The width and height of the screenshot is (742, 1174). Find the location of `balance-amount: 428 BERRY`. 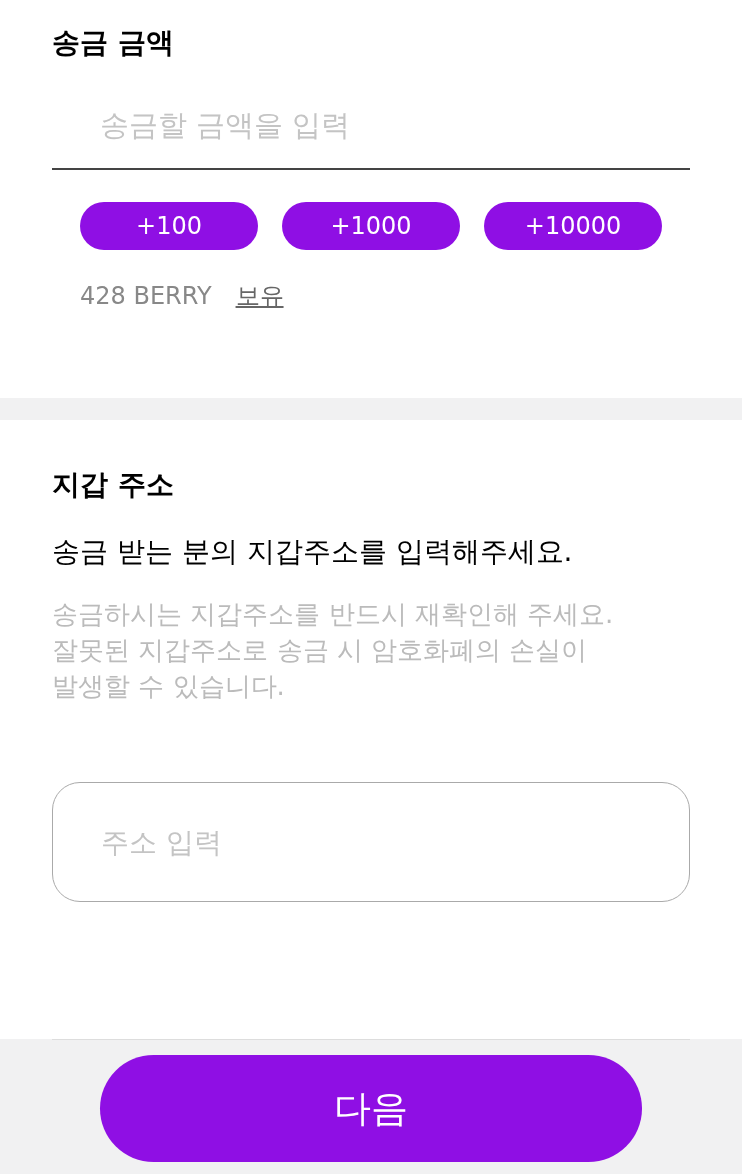

balance-amount: 428 BERRY is located at coordinates (146, 296).